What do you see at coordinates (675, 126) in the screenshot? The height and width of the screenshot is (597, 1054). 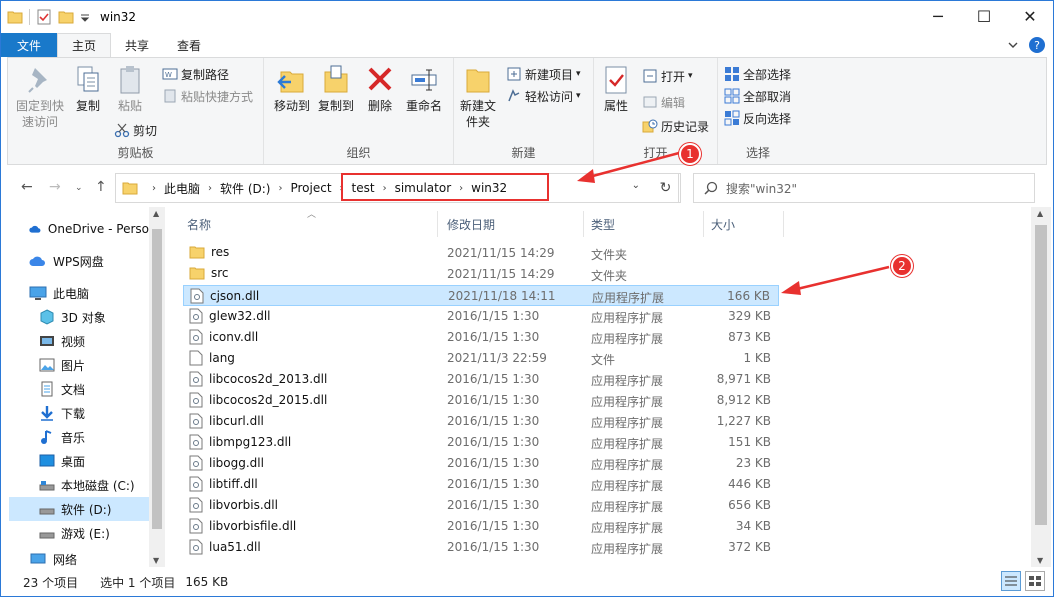 I see `history-button: 历史记录` at bounding box center [675, 126].